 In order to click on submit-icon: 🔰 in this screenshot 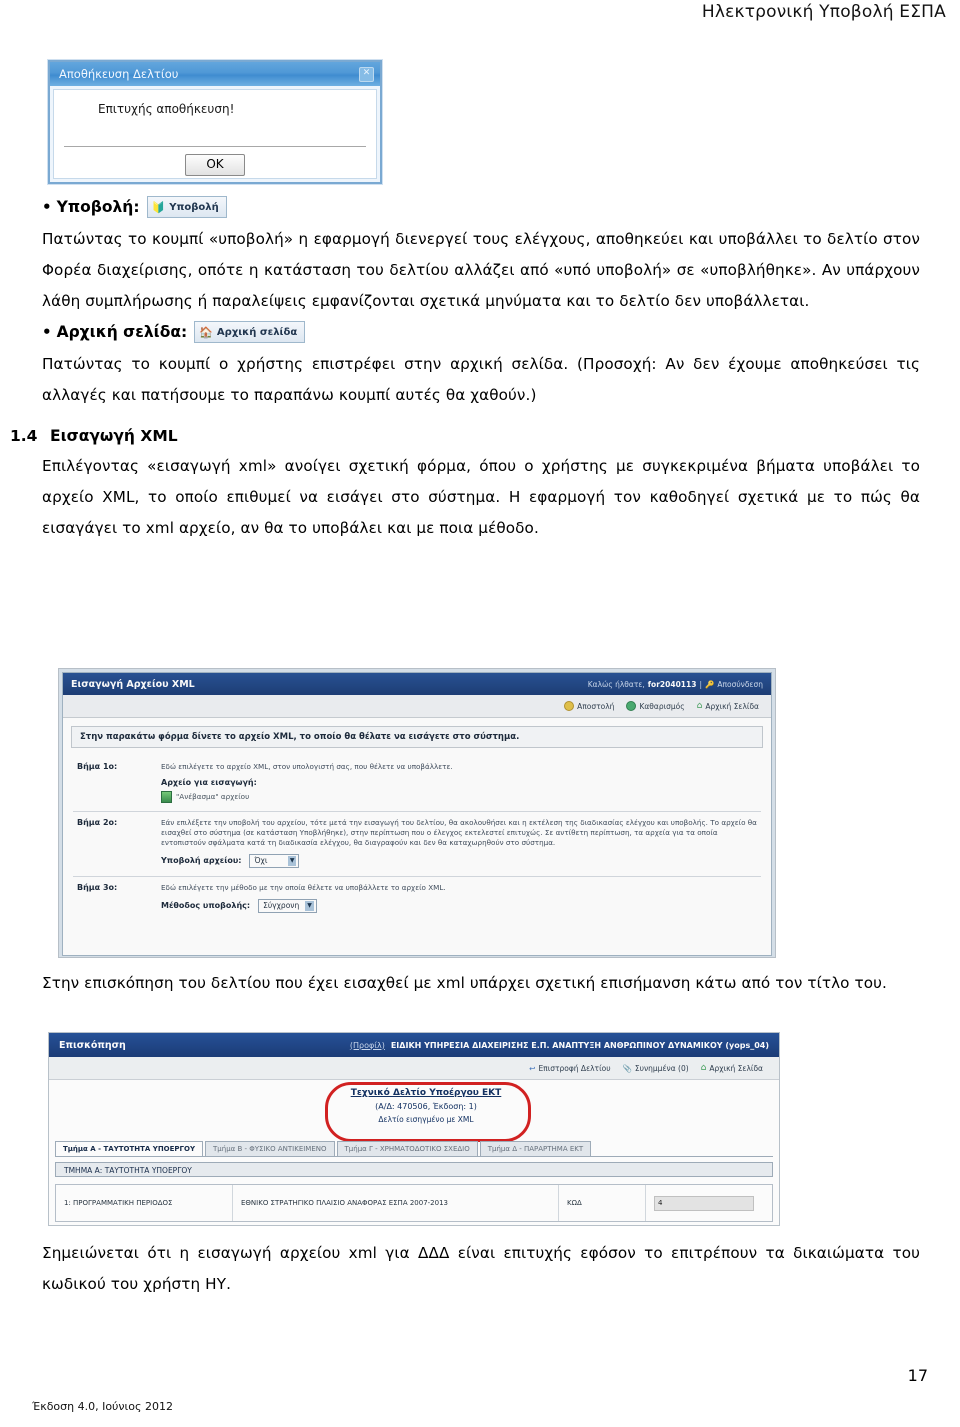, I will do `click(158, 207)`.